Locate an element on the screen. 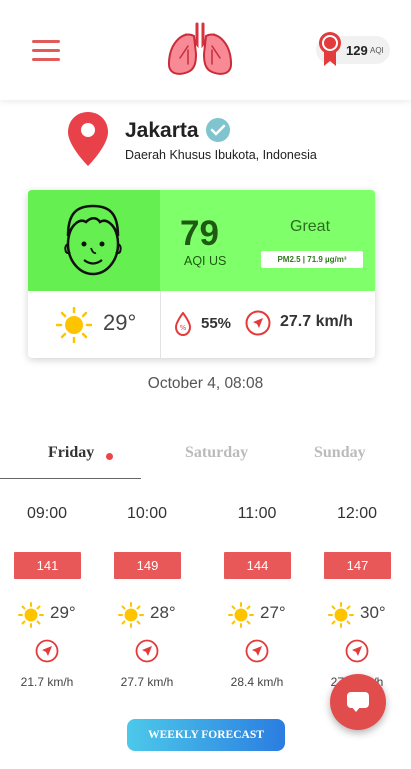 The image size is (411, 769). happy-face-icon is located at coordinates (93, 240).